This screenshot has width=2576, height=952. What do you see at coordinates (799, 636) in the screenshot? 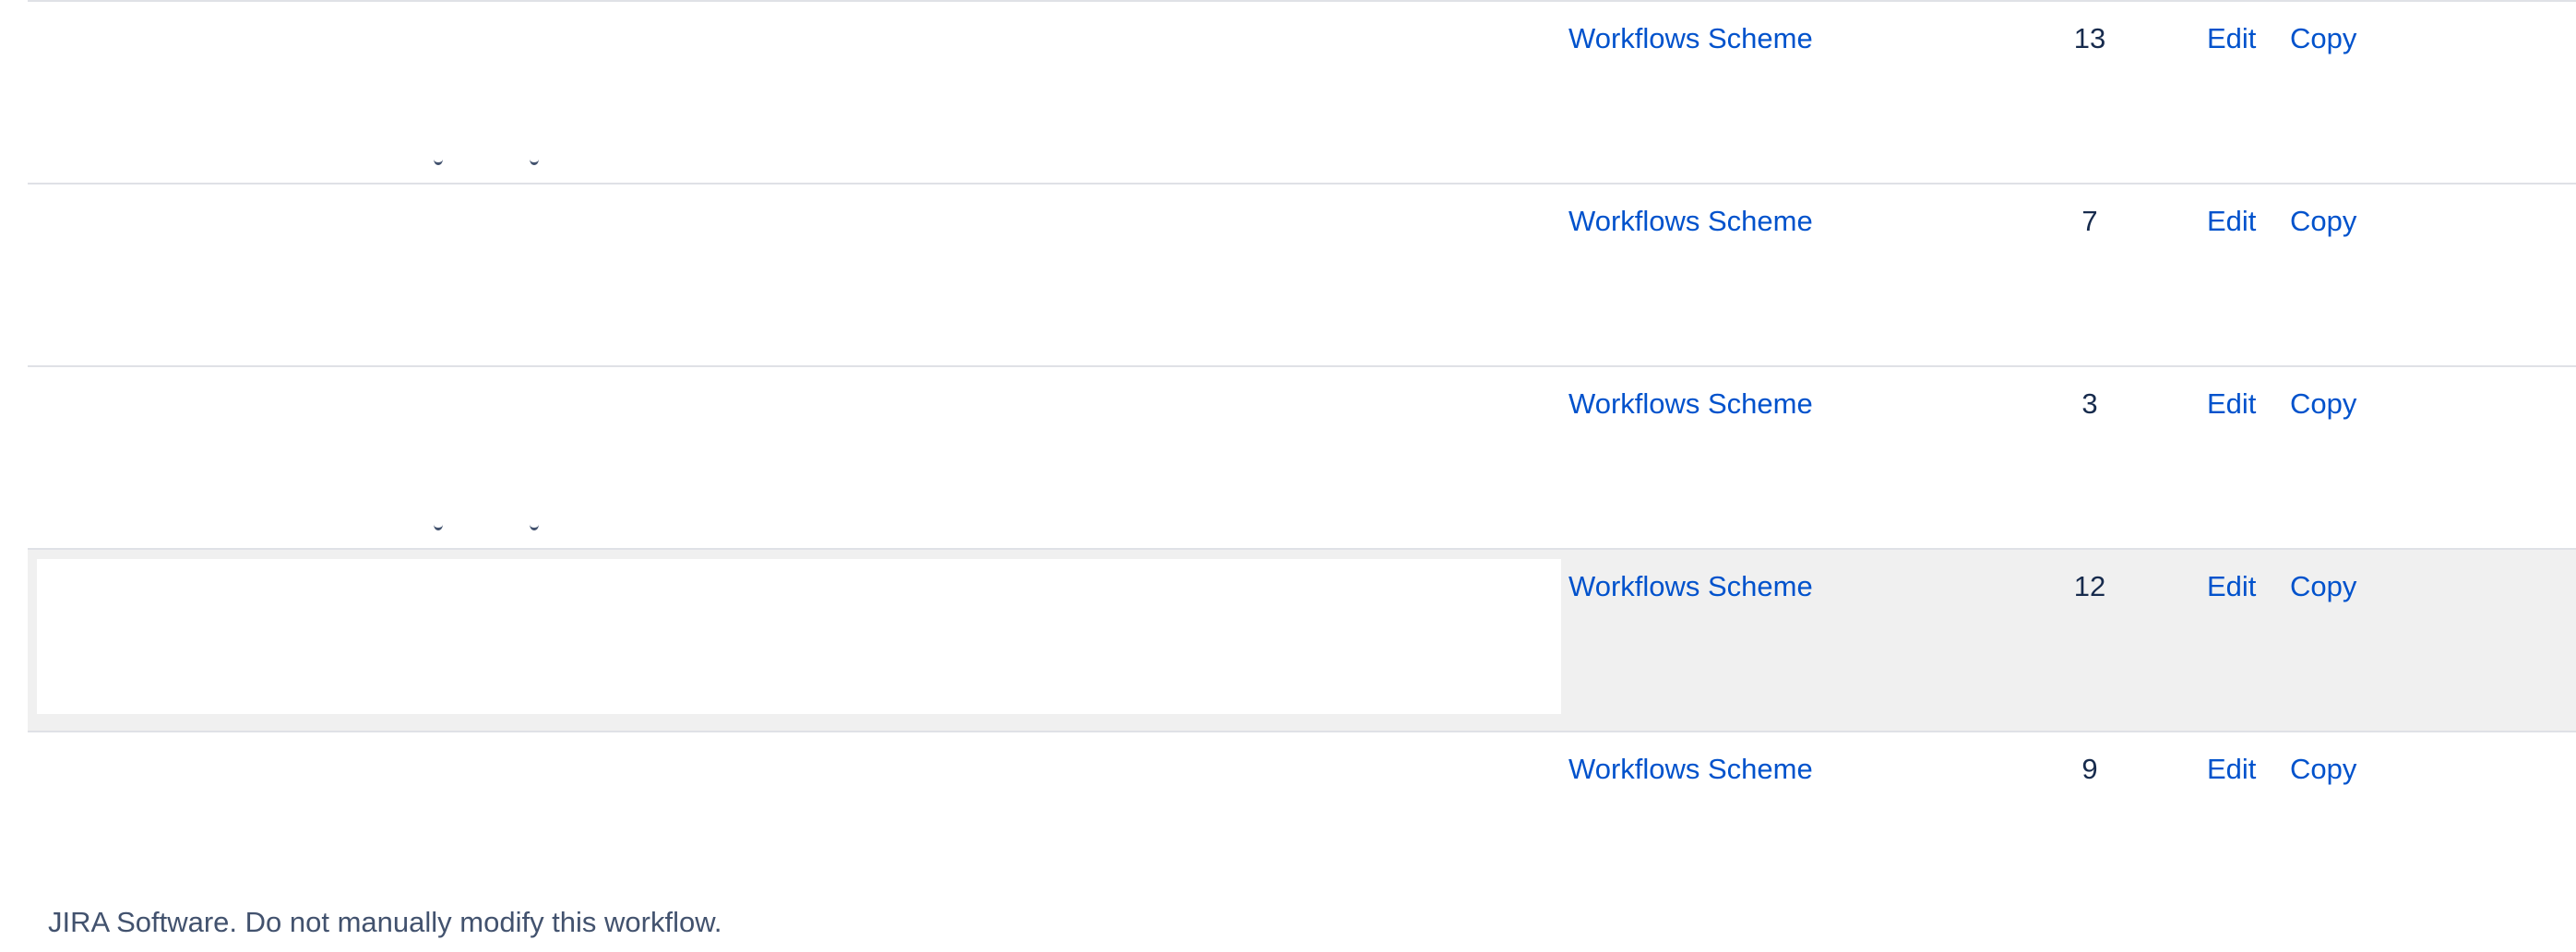
I see `description-panel` at bounding box center [799, 636].